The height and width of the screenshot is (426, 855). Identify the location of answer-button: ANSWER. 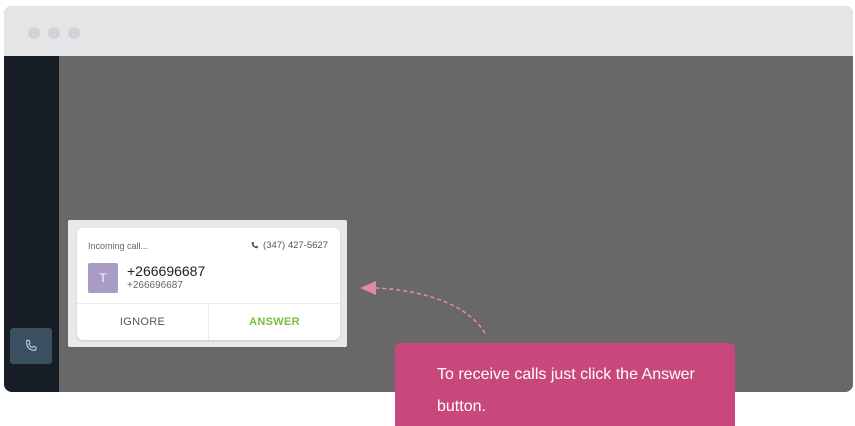
(274, 322).